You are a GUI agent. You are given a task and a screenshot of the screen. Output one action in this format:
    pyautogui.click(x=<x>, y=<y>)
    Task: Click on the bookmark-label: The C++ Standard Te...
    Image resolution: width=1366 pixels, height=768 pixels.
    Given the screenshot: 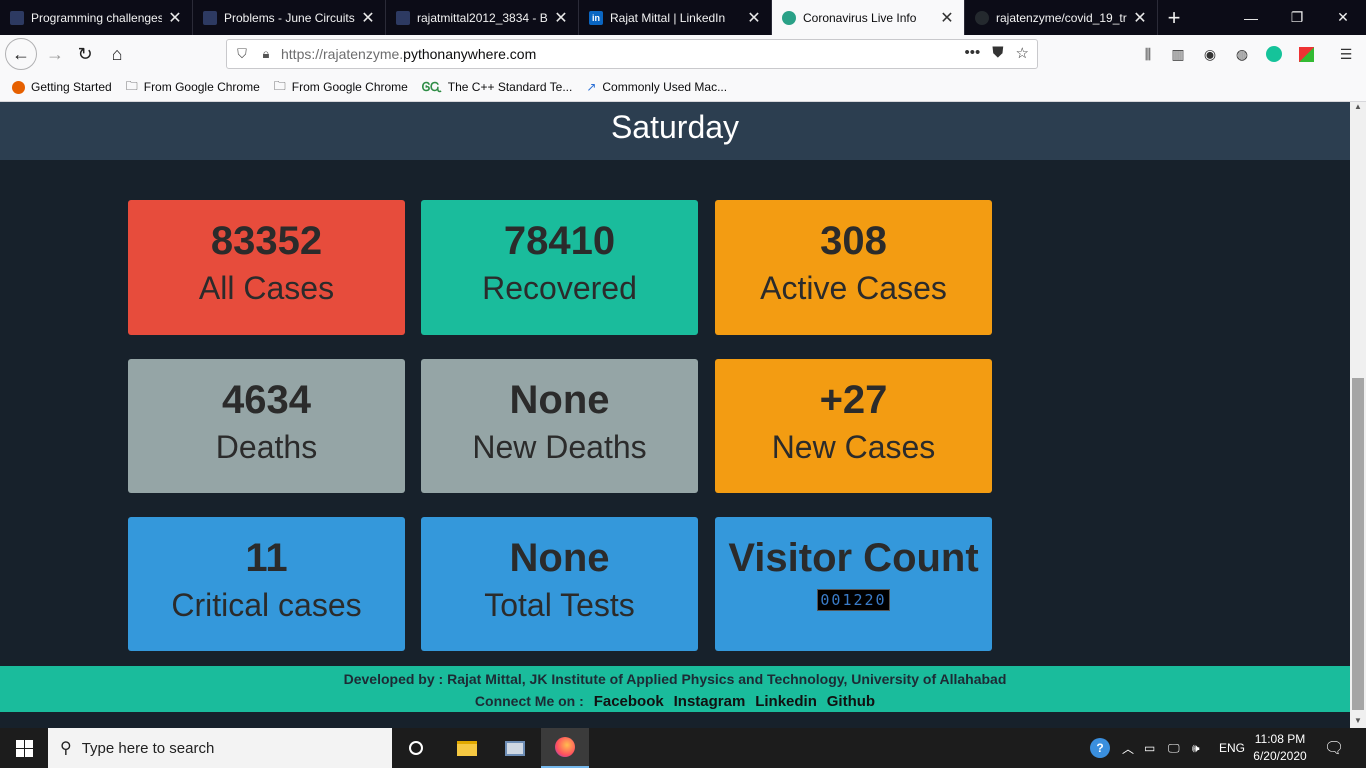 What is the action you would take?
    pyautogui.click(x=510, y=87)
    